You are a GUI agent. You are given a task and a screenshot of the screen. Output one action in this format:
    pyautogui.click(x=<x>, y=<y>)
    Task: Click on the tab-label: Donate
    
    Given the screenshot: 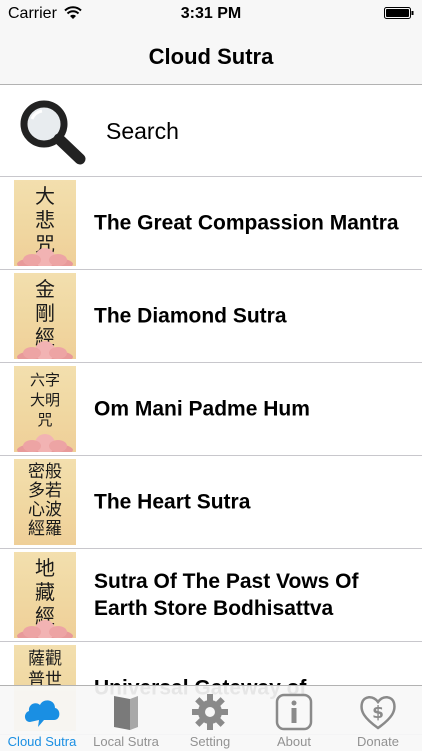 What is the action you would take?
    pyautogui.click(x=378, y=741)
    